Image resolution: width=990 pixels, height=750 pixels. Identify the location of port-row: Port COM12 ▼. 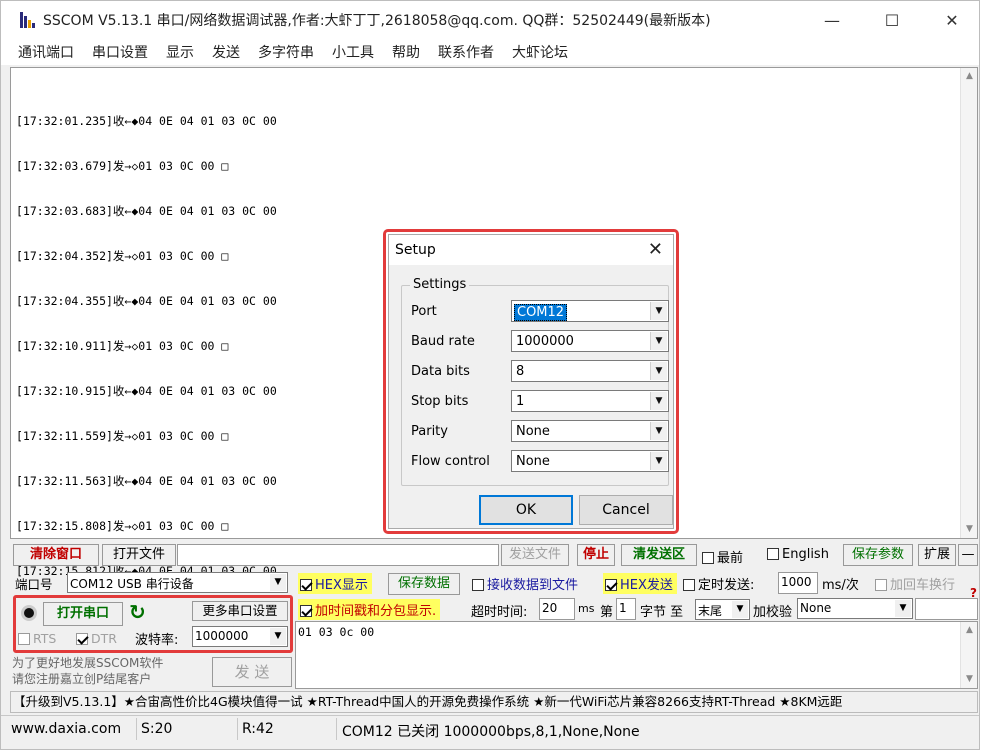
(540, 311).